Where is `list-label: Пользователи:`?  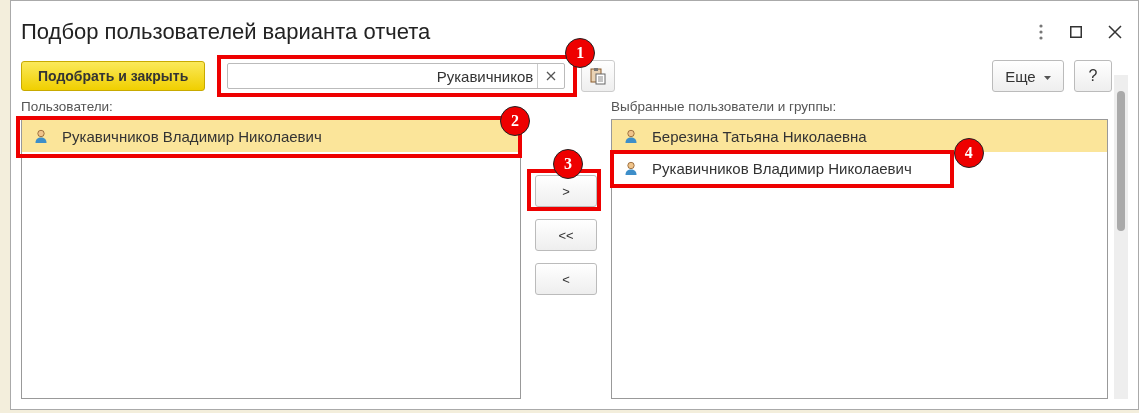
list-label: Пользователи: is located at coordinates (67, 107).